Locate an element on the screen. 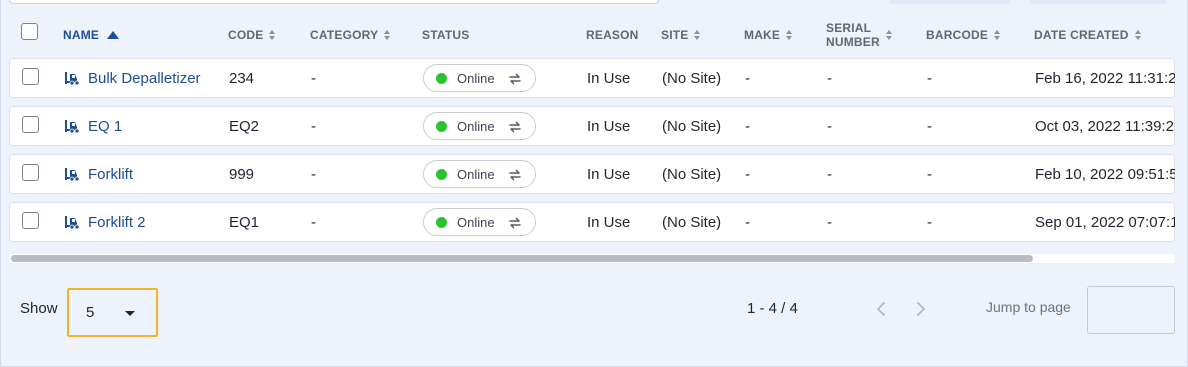  column-header-label: STATUS is located at coordinates (446, 35).